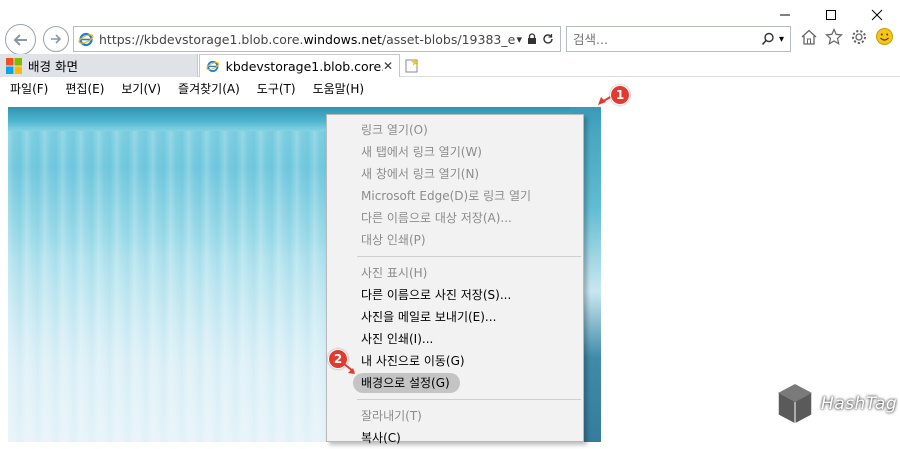  Describe the element at coordinates (834, 36) in the screenshot. I see `favorites-star-icon` at that location.